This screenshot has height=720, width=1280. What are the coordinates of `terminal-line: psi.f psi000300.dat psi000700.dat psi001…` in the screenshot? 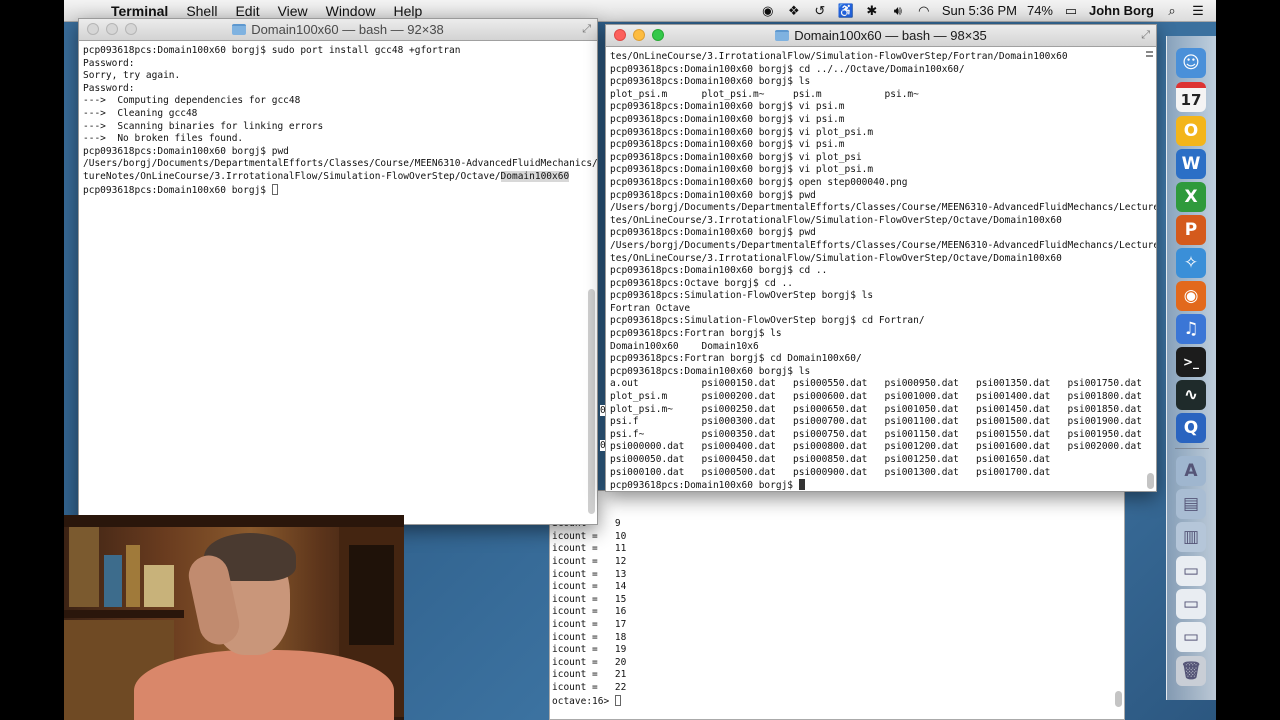 It's located at (876, 422).